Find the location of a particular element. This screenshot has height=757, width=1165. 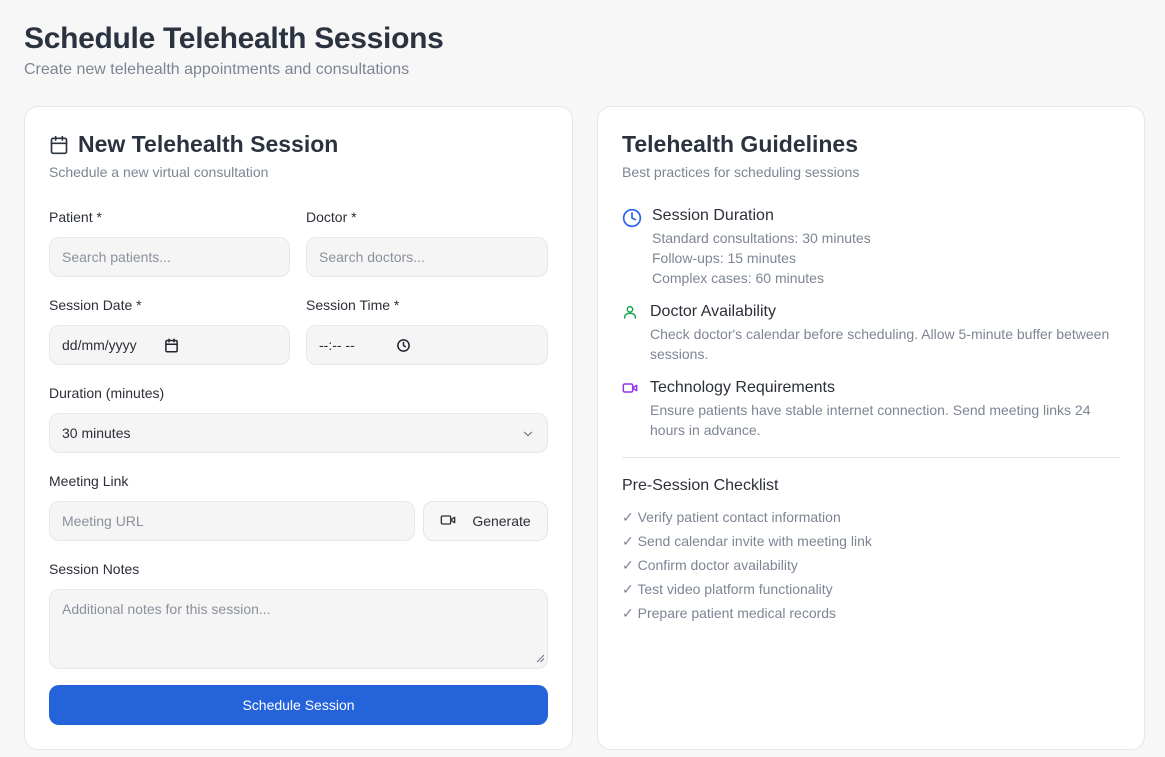

meeting-url-input: Meeting URL is located at coordinates (232, 521).